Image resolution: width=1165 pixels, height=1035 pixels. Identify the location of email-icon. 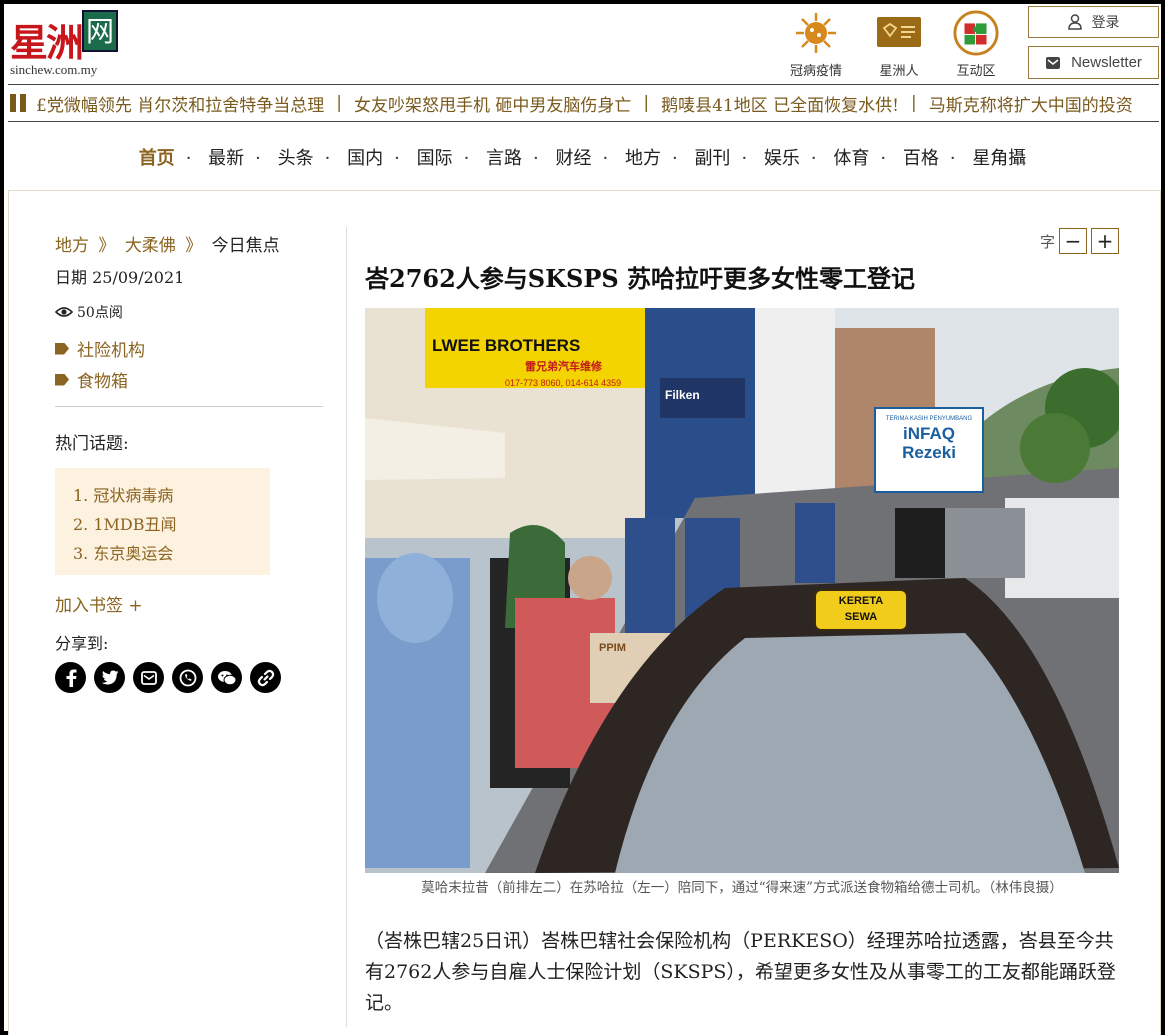
(148, 677).